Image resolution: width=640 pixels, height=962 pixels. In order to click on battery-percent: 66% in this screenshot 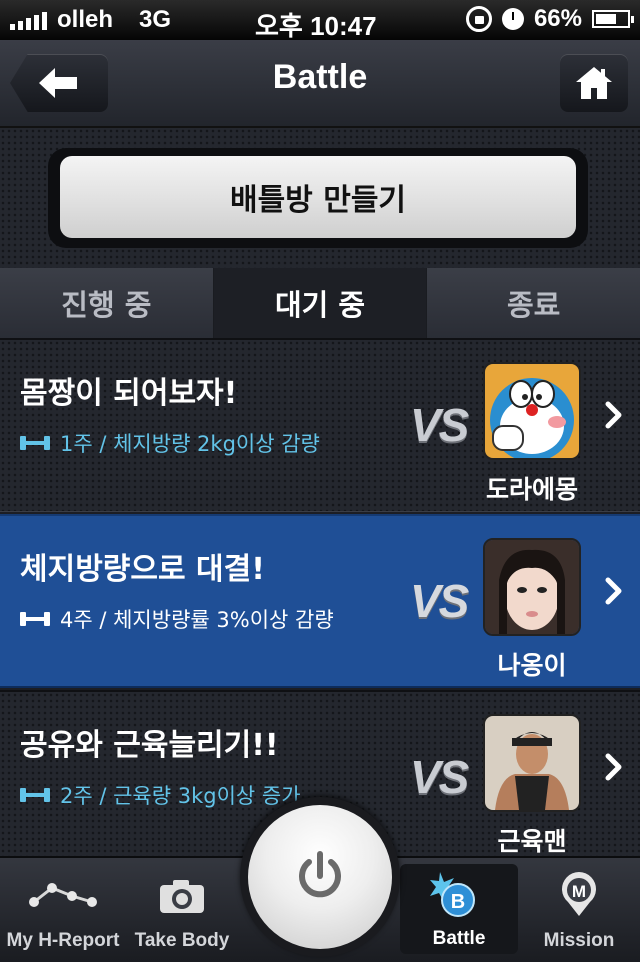, I will do `click(557, 18)`.